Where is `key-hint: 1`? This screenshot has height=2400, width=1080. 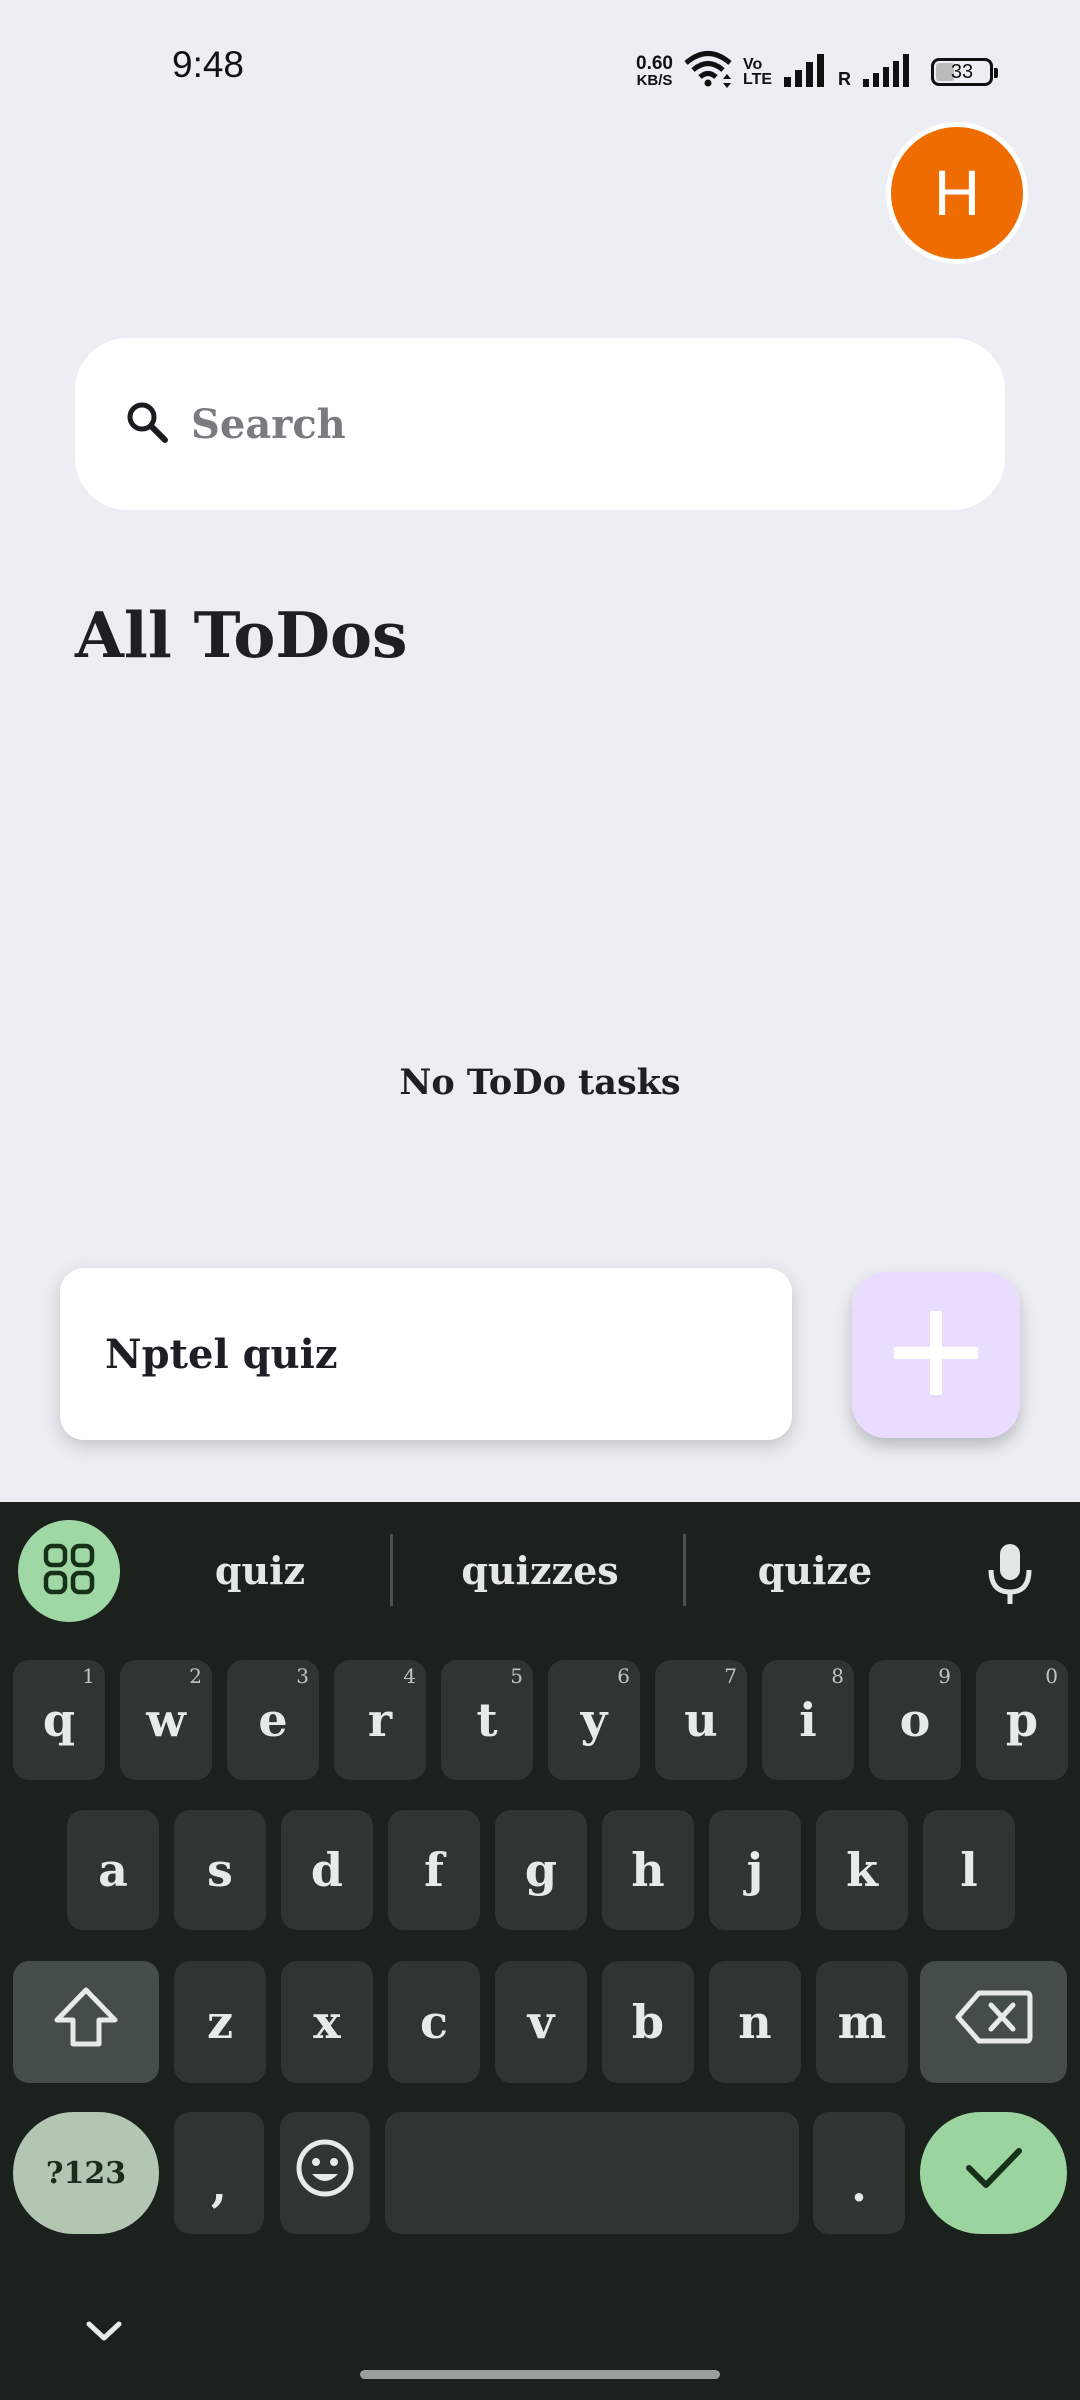 key-hint: 1 is located at coordinates (88, 1676).